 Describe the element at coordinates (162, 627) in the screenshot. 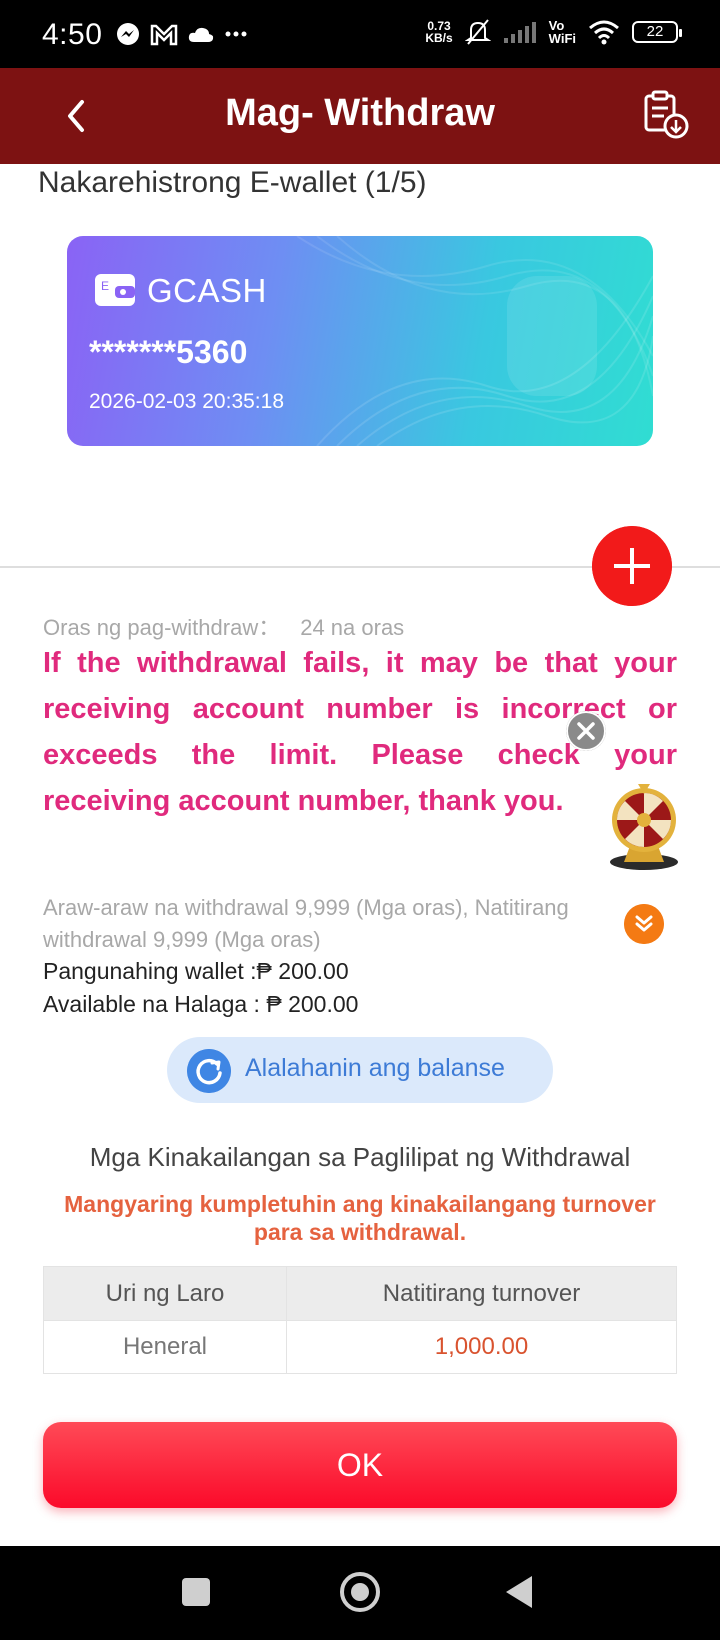

I see `withdraw-time-label: Oras ng pag-withdraw：` at that location.